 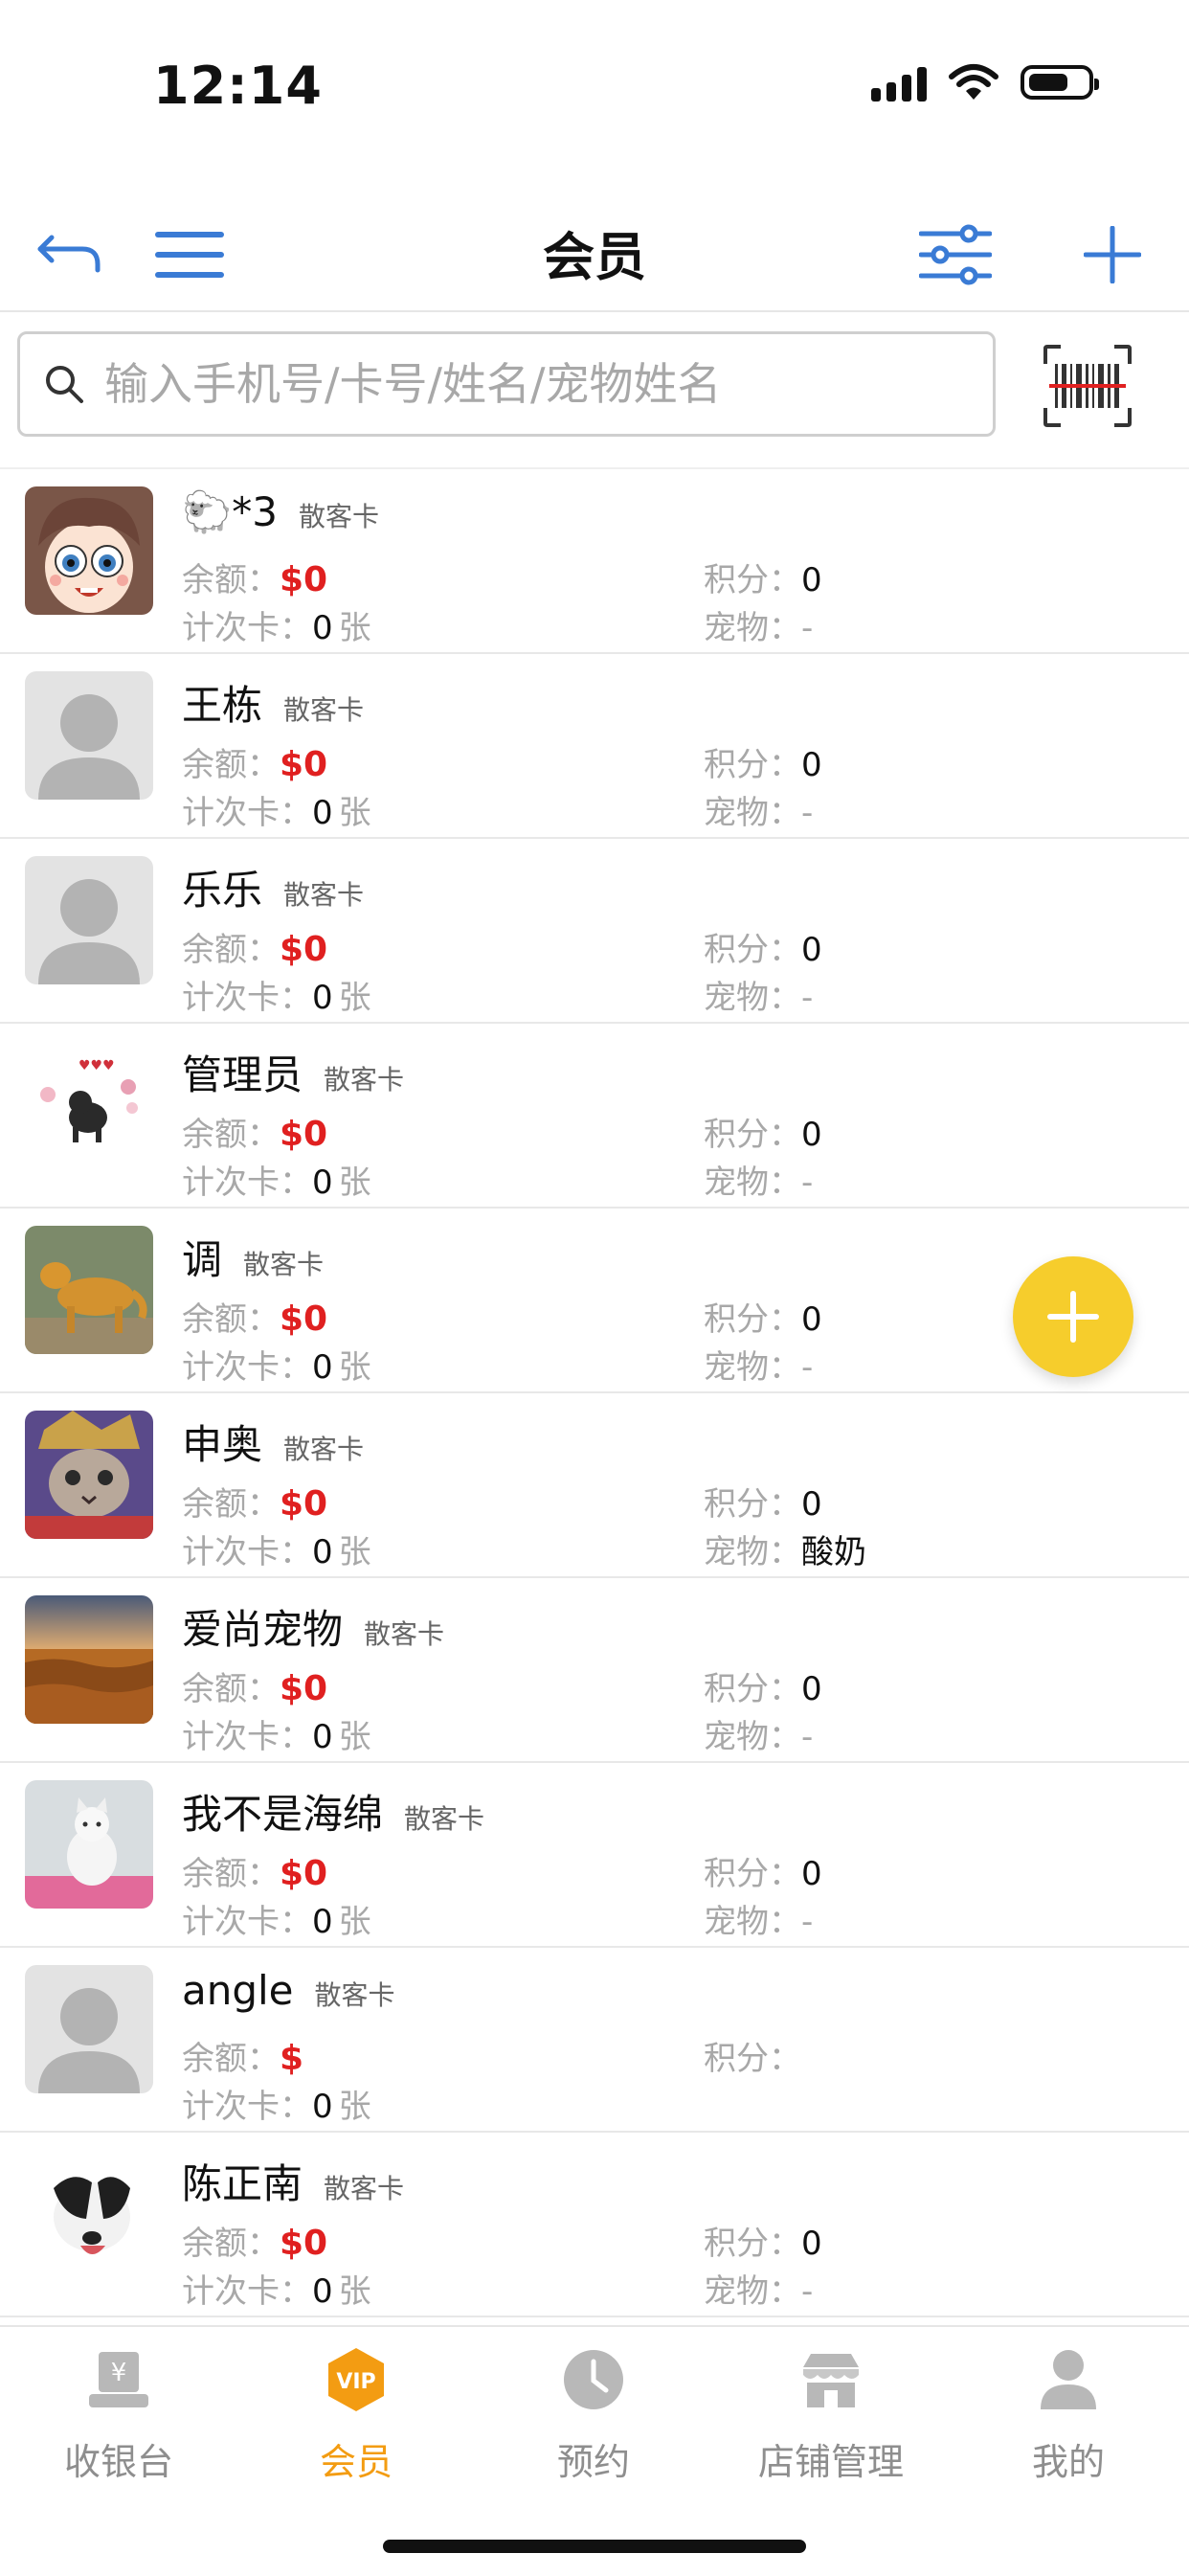 What do you see at coordinates (242, 1074) in the screenshot?
I see `member-name: 管理员` at bounding box center [242, 1074].